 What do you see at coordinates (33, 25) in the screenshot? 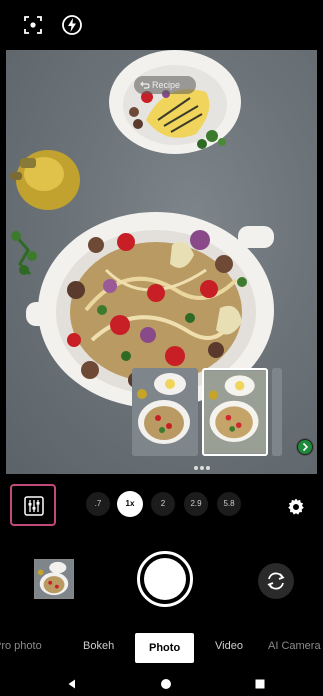
I see `focus-frame-icon` at bounding box center [33, 25].